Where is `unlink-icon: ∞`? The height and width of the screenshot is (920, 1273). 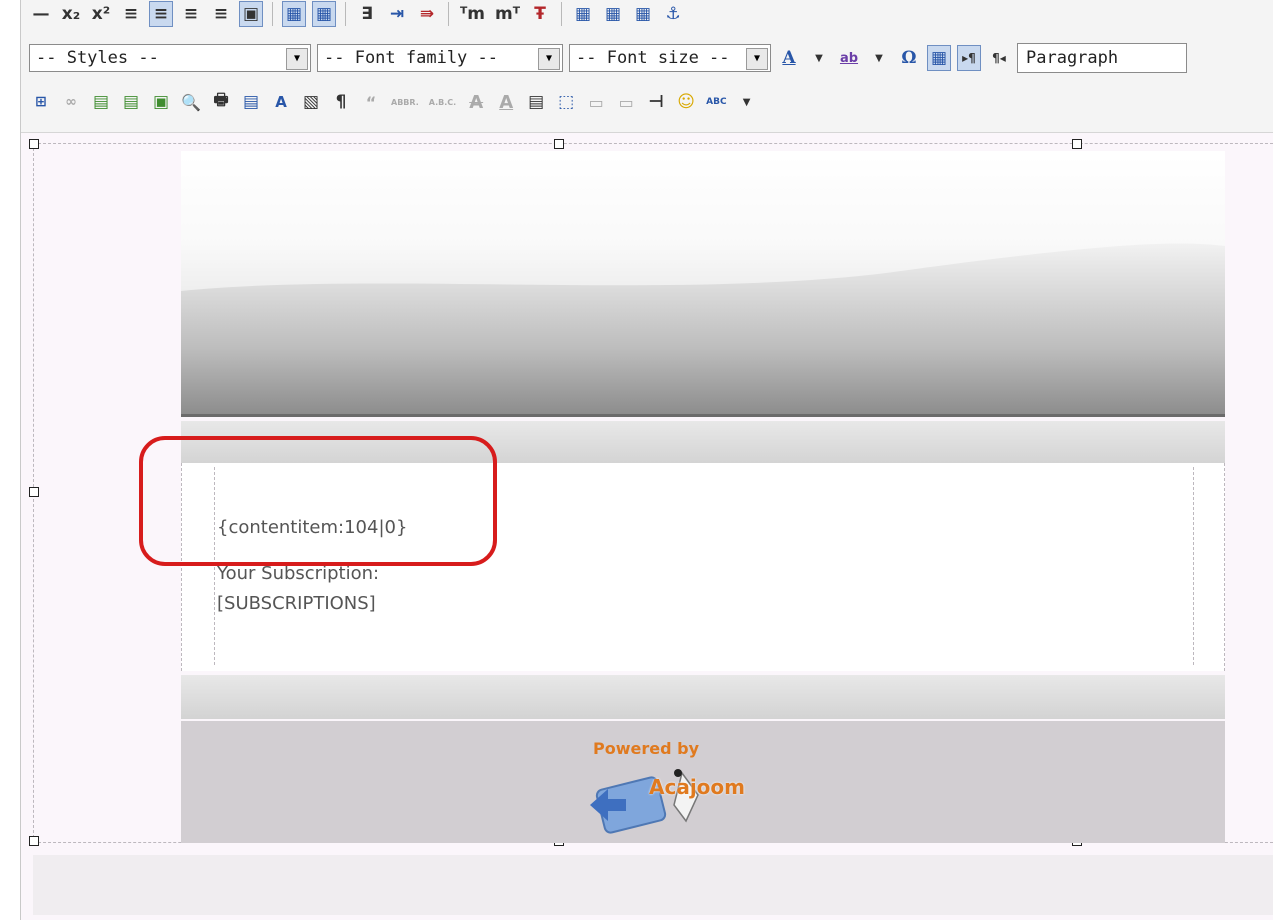
unlink-icon: ∞ is located at coordinates (71, 102).